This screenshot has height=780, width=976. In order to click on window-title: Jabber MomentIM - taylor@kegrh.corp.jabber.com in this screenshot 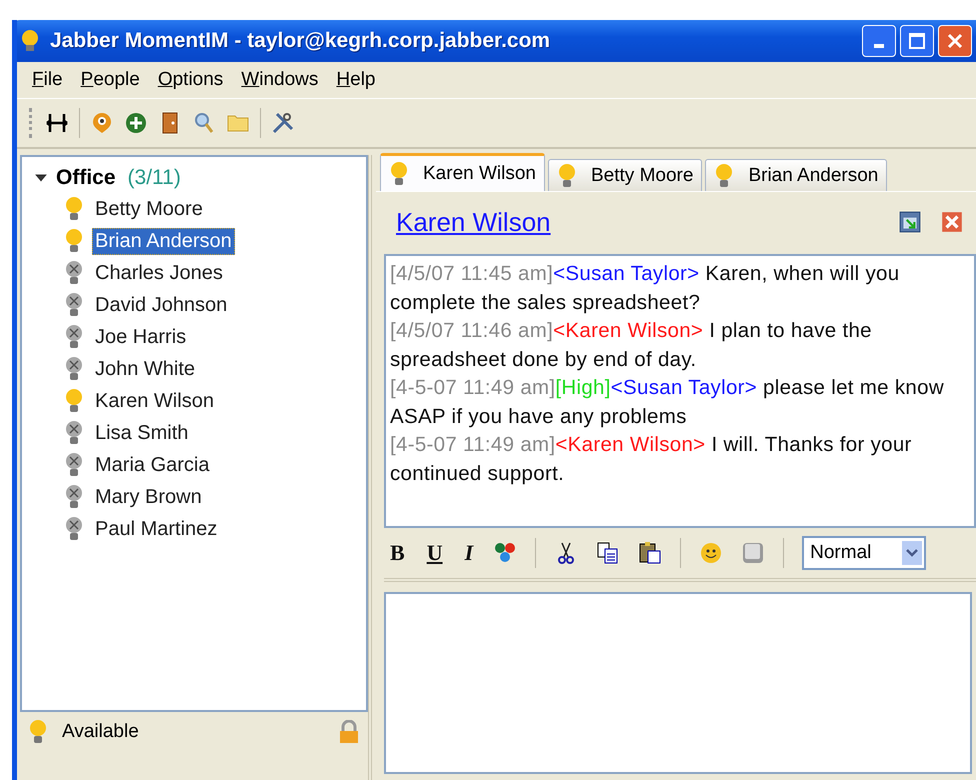, I will do `click(300, 41)`.